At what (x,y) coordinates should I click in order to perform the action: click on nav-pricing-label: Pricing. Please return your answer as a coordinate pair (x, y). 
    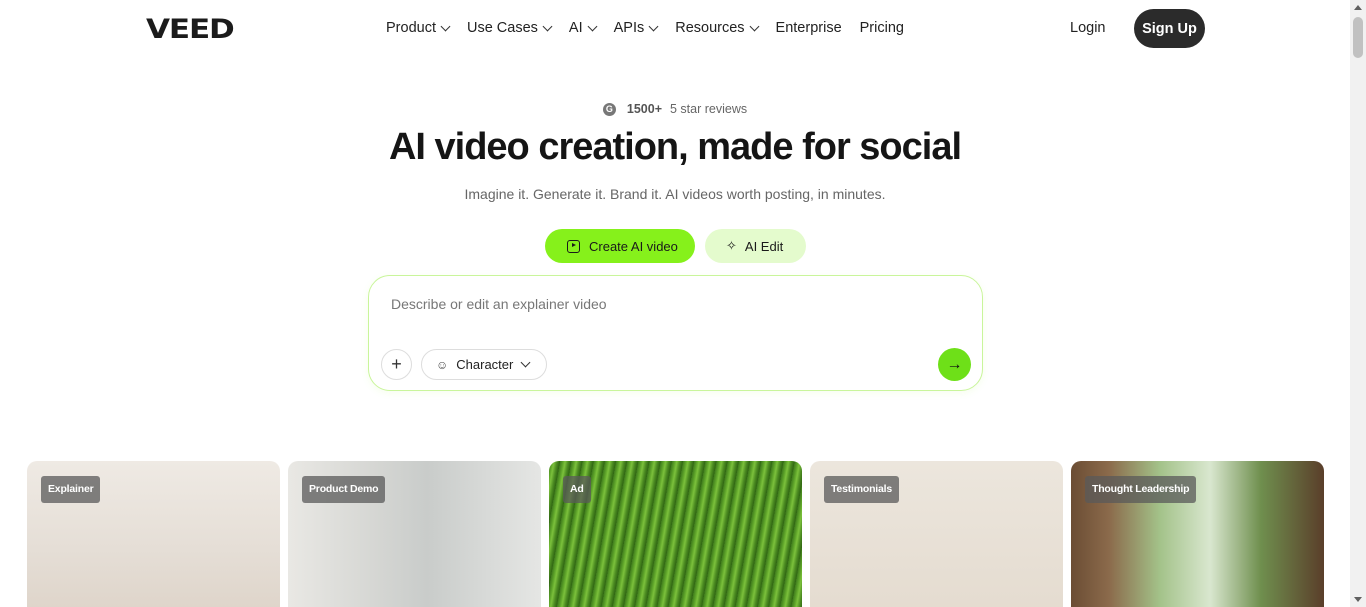
    Looking at the image, I should click on (881, 28).